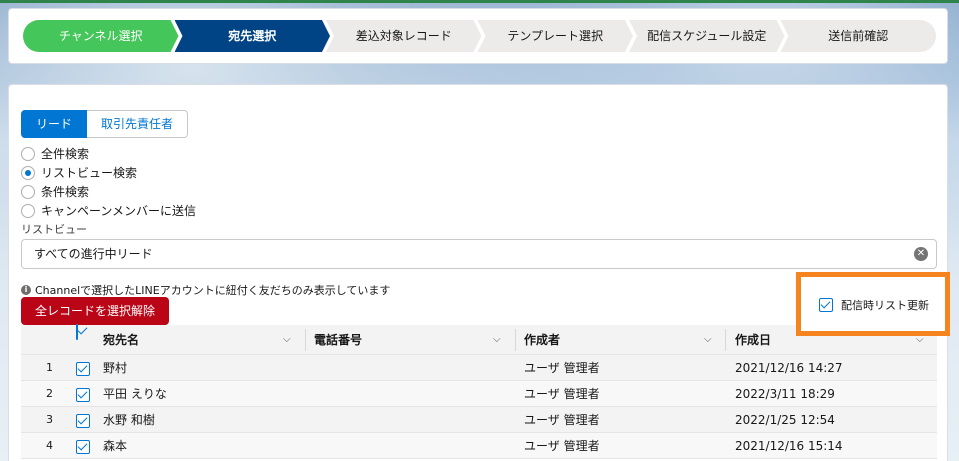 The image size is (959, 461). Describe the element at coordinates (479, 446) in the screenshot. I see `table-row: 4 森本 ユーザ 管理者 2021/12/16 15:14` at that location.